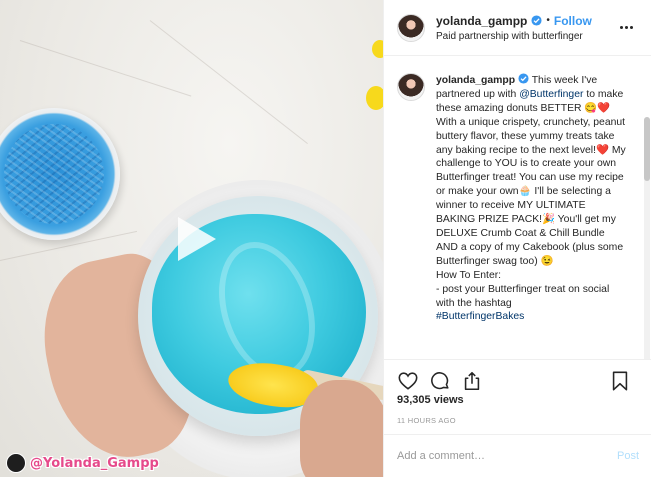  What do you see at coordinates (620, 381) in the screenshot?
I see `bookmark-icon` at bounding box center [620, 381].